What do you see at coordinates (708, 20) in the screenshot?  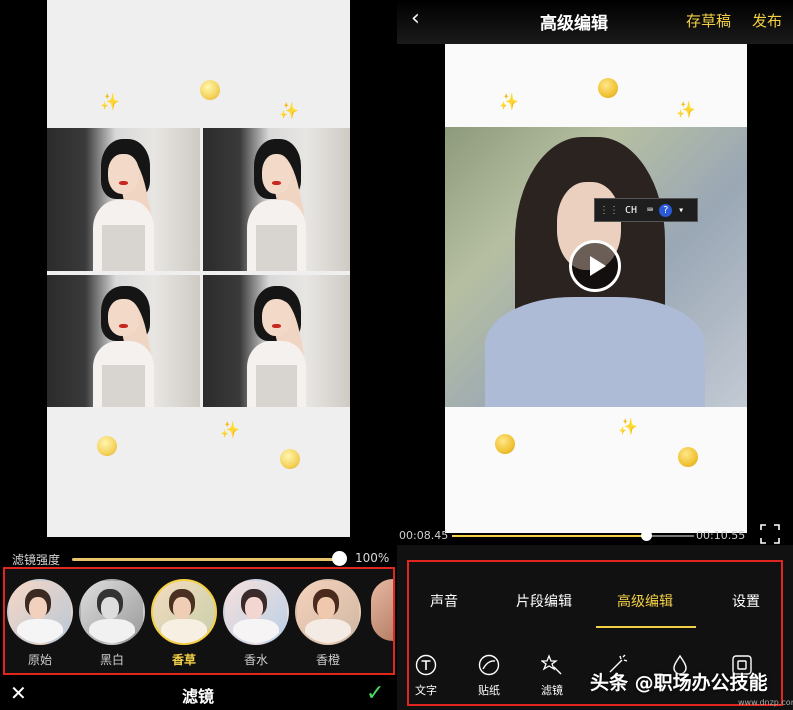 I see `save-draft-button: 存草稿` at bounding box center [708, 20].